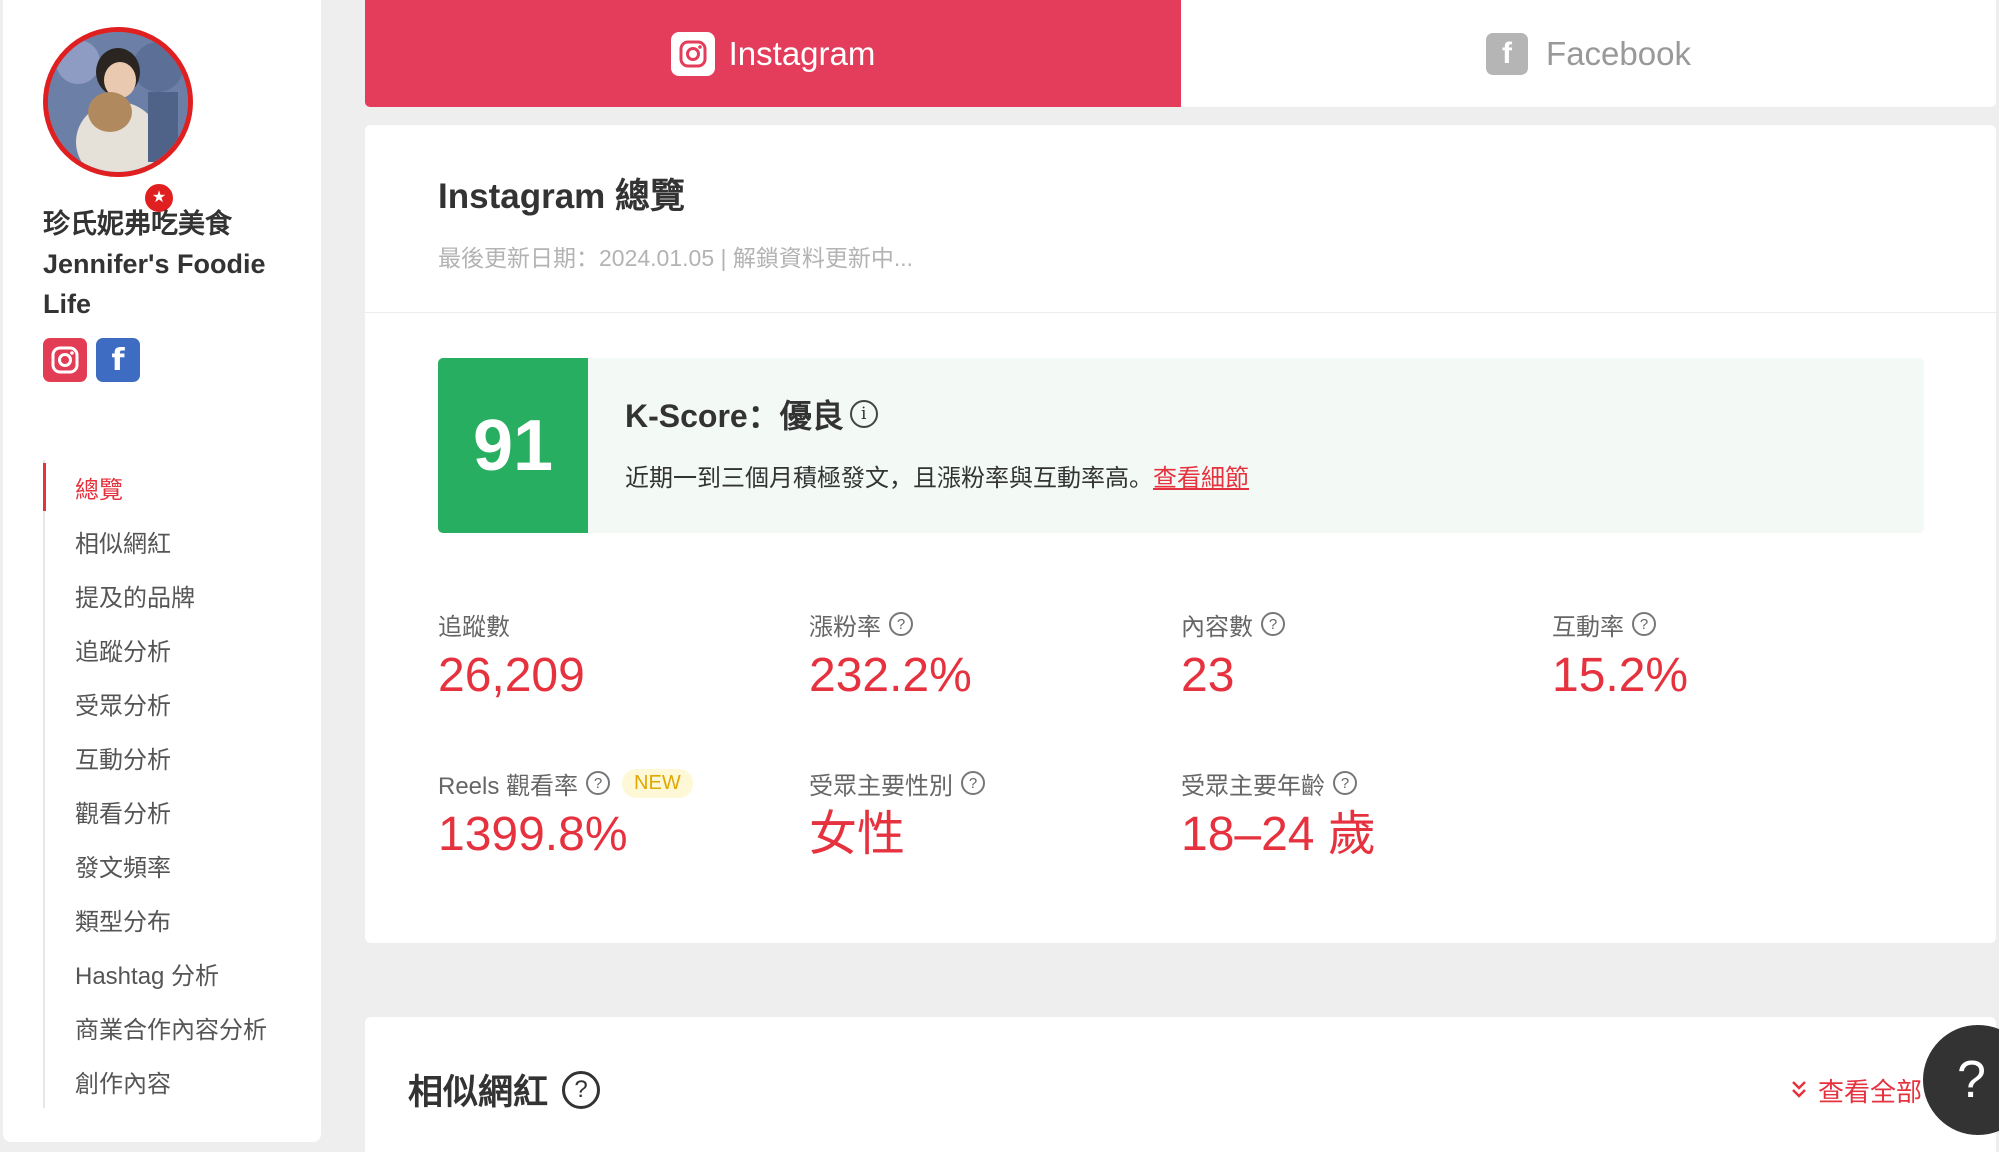 This screenshot has width=1999, height=1152. I want to click on page-title: Instagram 總覽, so click(561, 196).